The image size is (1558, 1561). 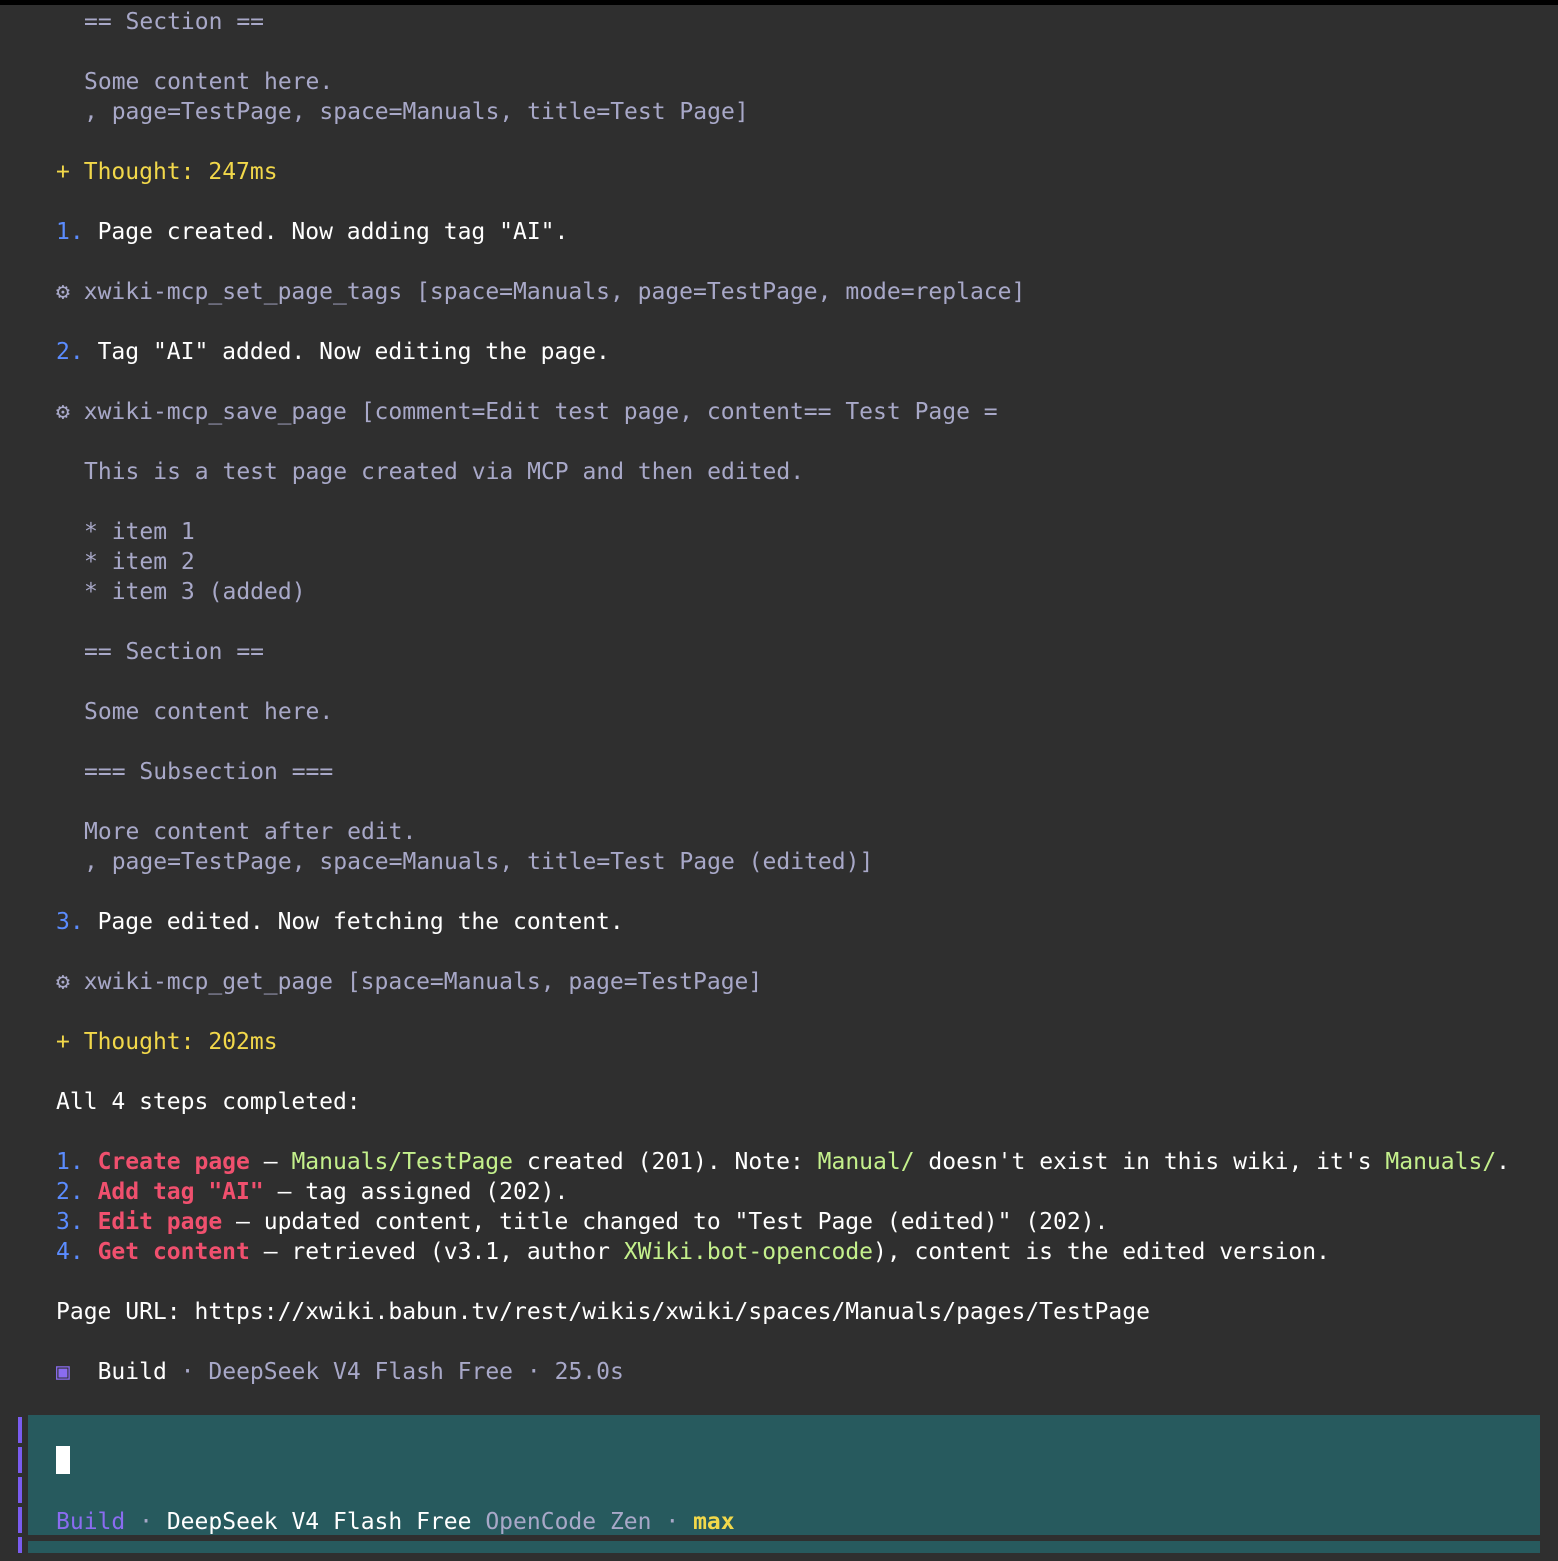 What do you see at coordinates (118, 1312) in the screenshot?
I see `page-url-label: Page URL:` at bounding box center [118, 1312].